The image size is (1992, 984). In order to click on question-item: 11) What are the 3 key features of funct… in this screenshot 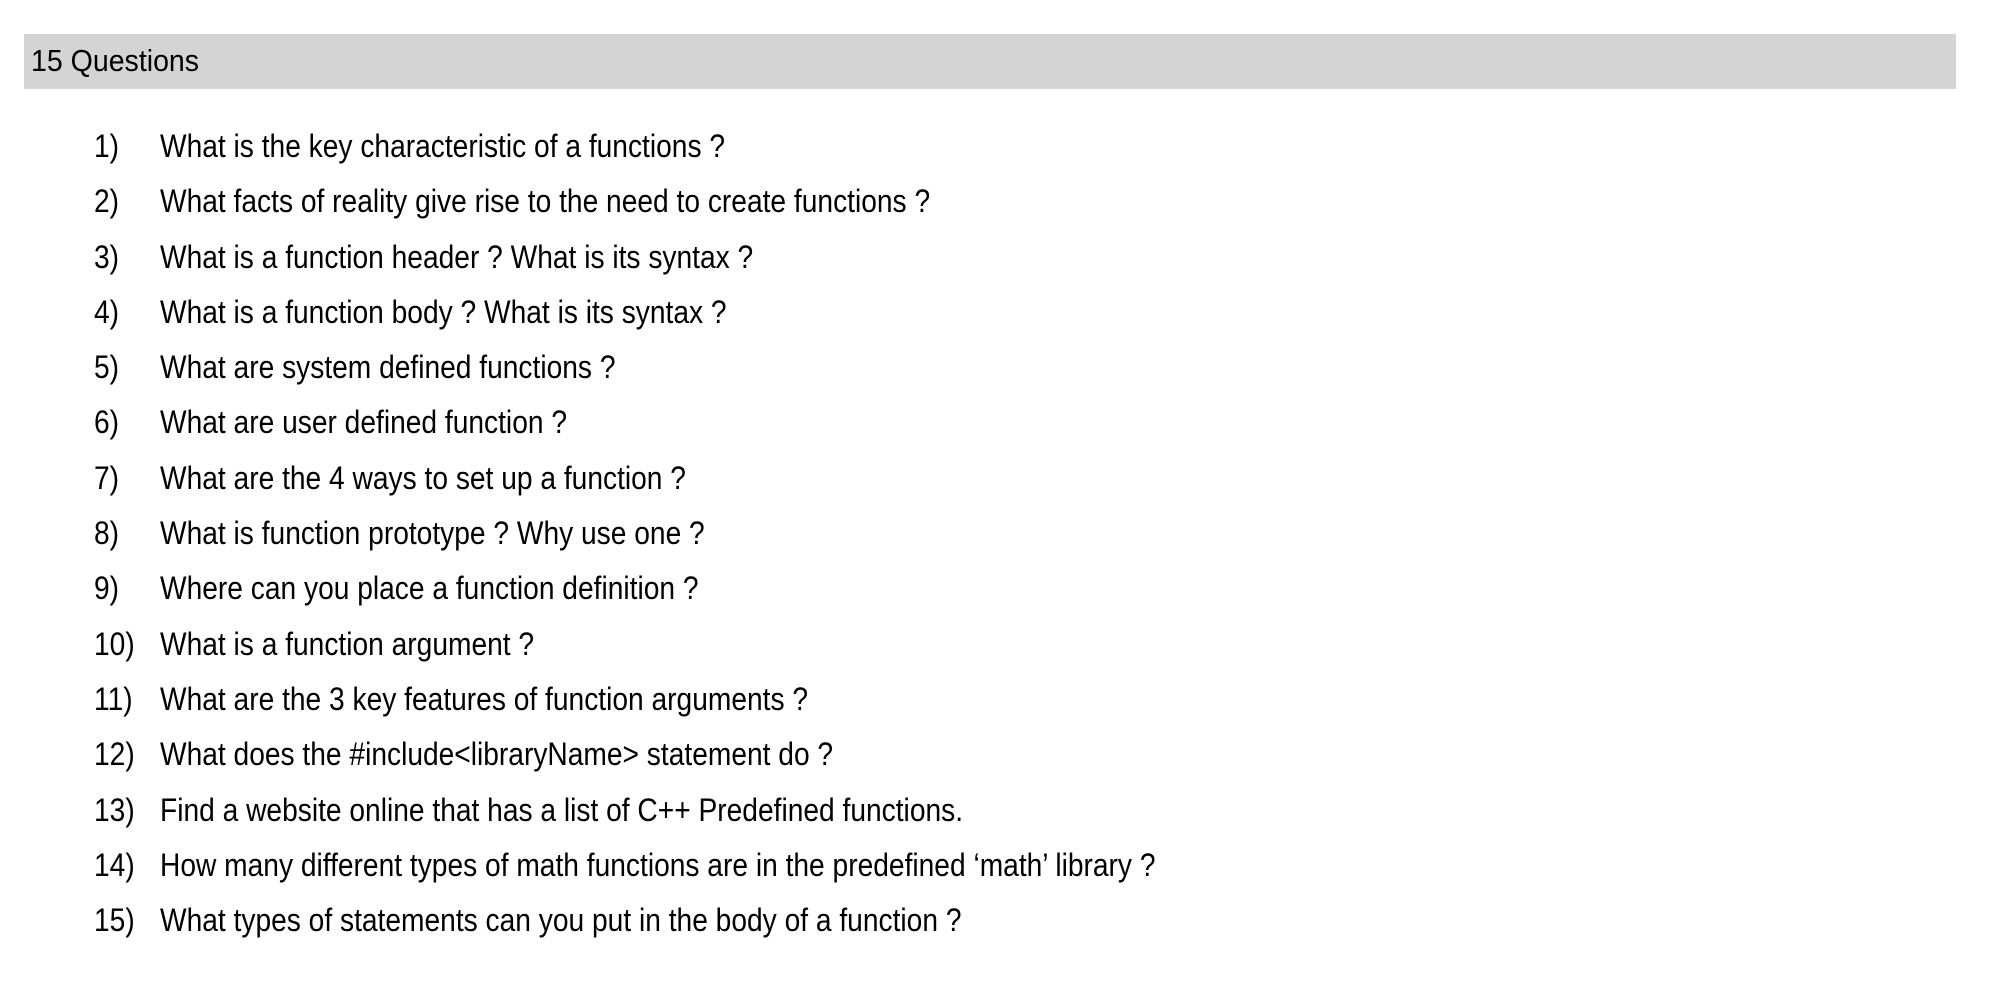, I will do `click(996, 703)`.